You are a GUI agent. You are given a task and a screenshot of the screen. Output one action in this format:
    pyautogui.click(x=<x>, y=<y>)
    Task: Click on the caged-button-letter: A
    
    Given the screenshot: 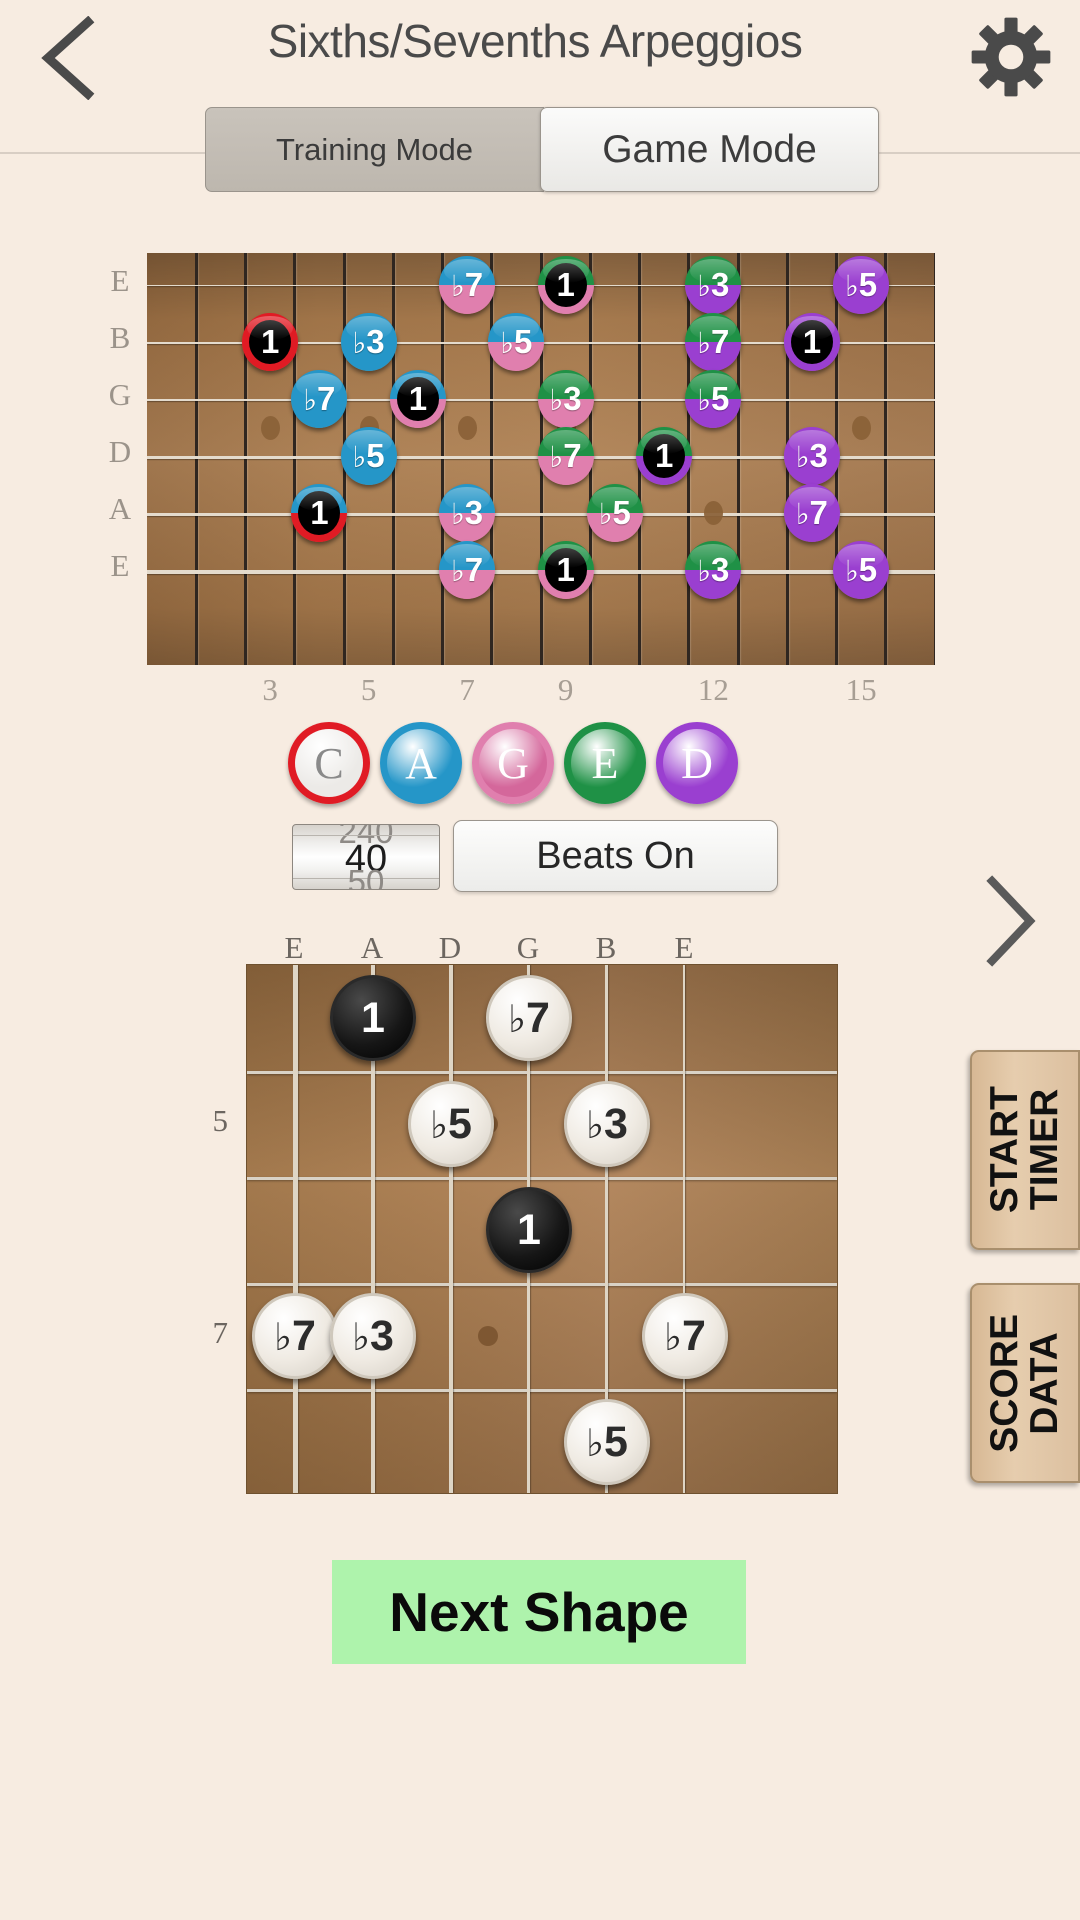 What is the action you would take?
    pyautogui.click(x=421, y=763)
    